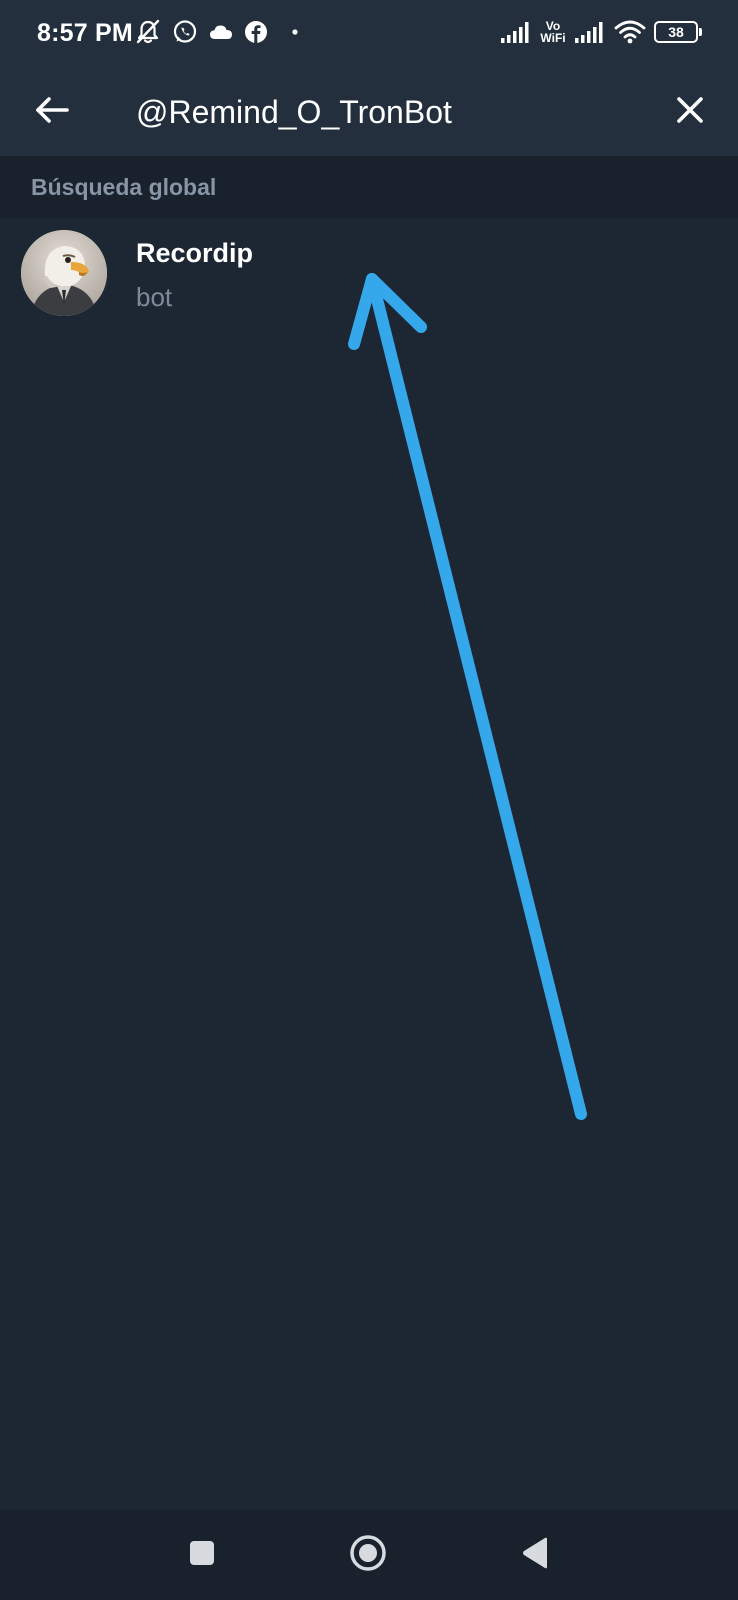  I want to click on search-result-item: Recordip bot, so click(369, 269).